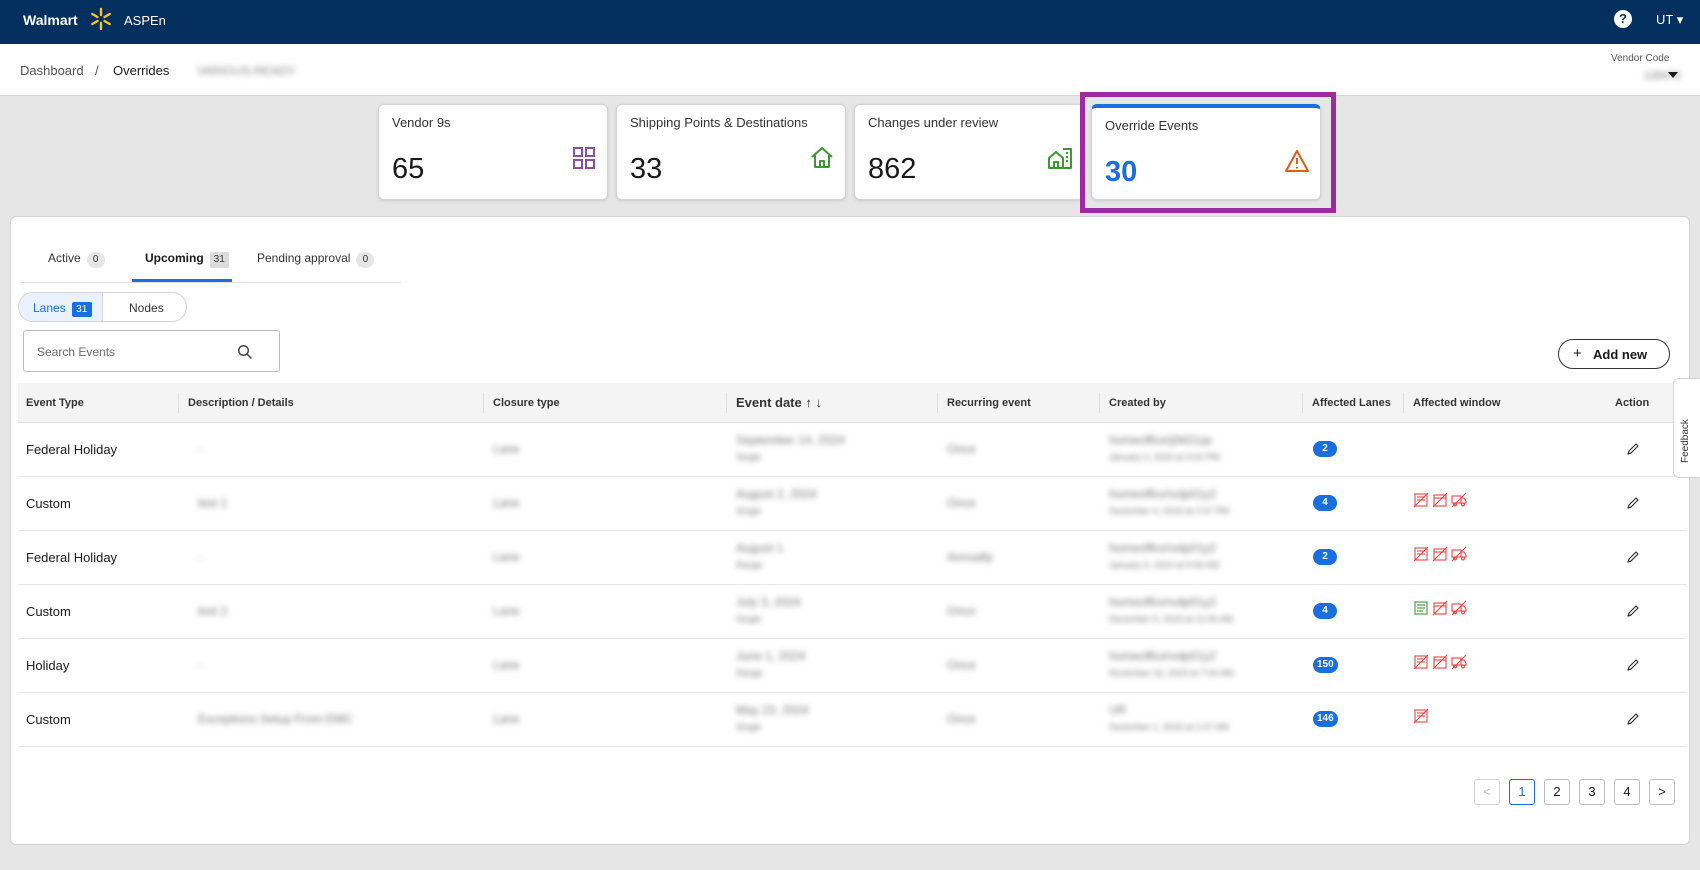 Image resolution: width=1700 pixels, height=870 pixels. Describe the element at coordinates (1171, 673) in the screenshot. I see `created-date-sub: November 16, 2023 at 7:04 AM` at that location.